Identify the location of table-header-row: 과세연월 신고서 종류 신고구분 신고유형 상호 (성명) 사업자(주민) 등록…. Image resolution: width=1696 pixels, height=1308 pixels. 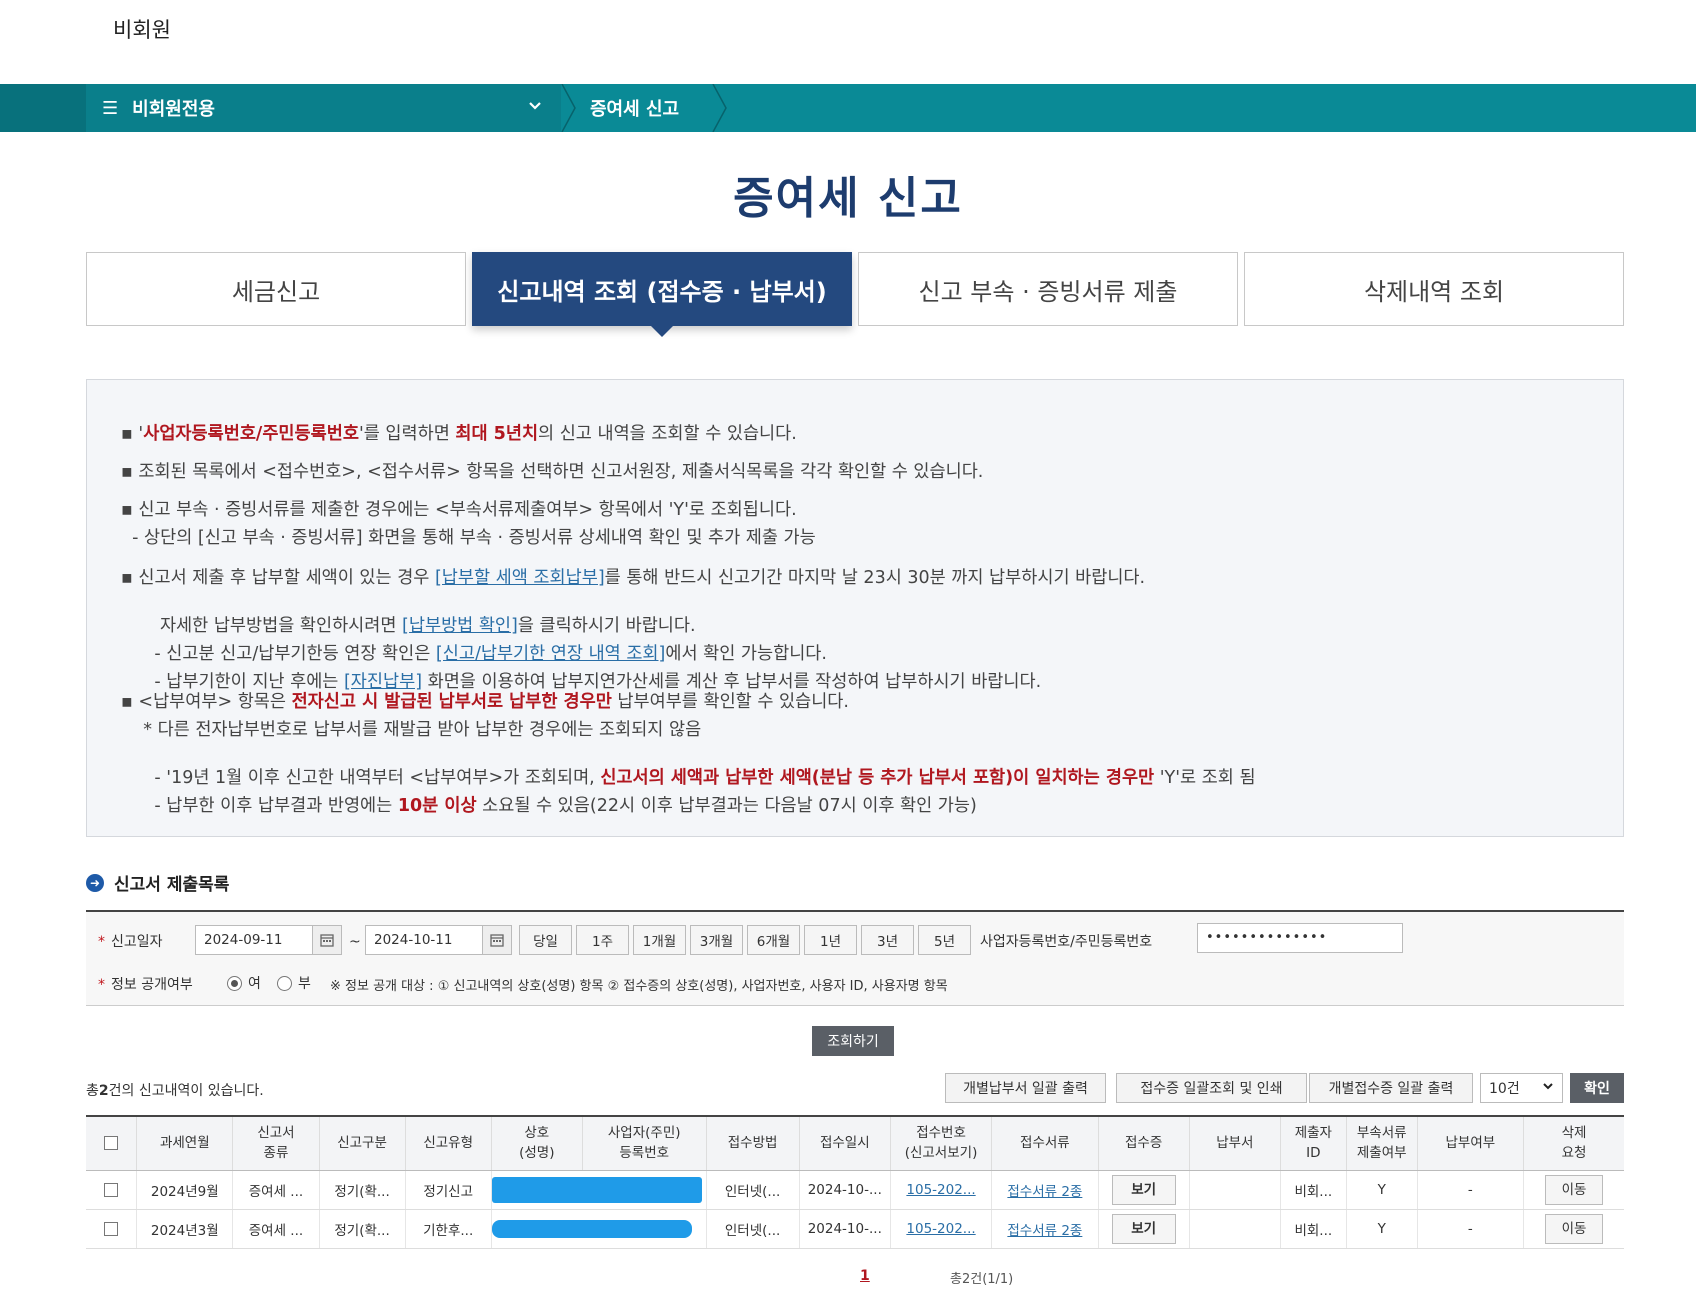
(855, 1143).